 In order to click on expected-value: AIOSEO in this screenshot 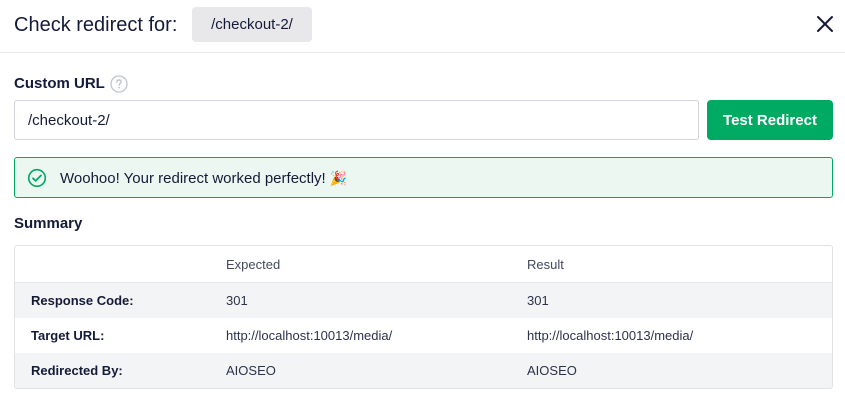, I will do `click(251, 370)`.